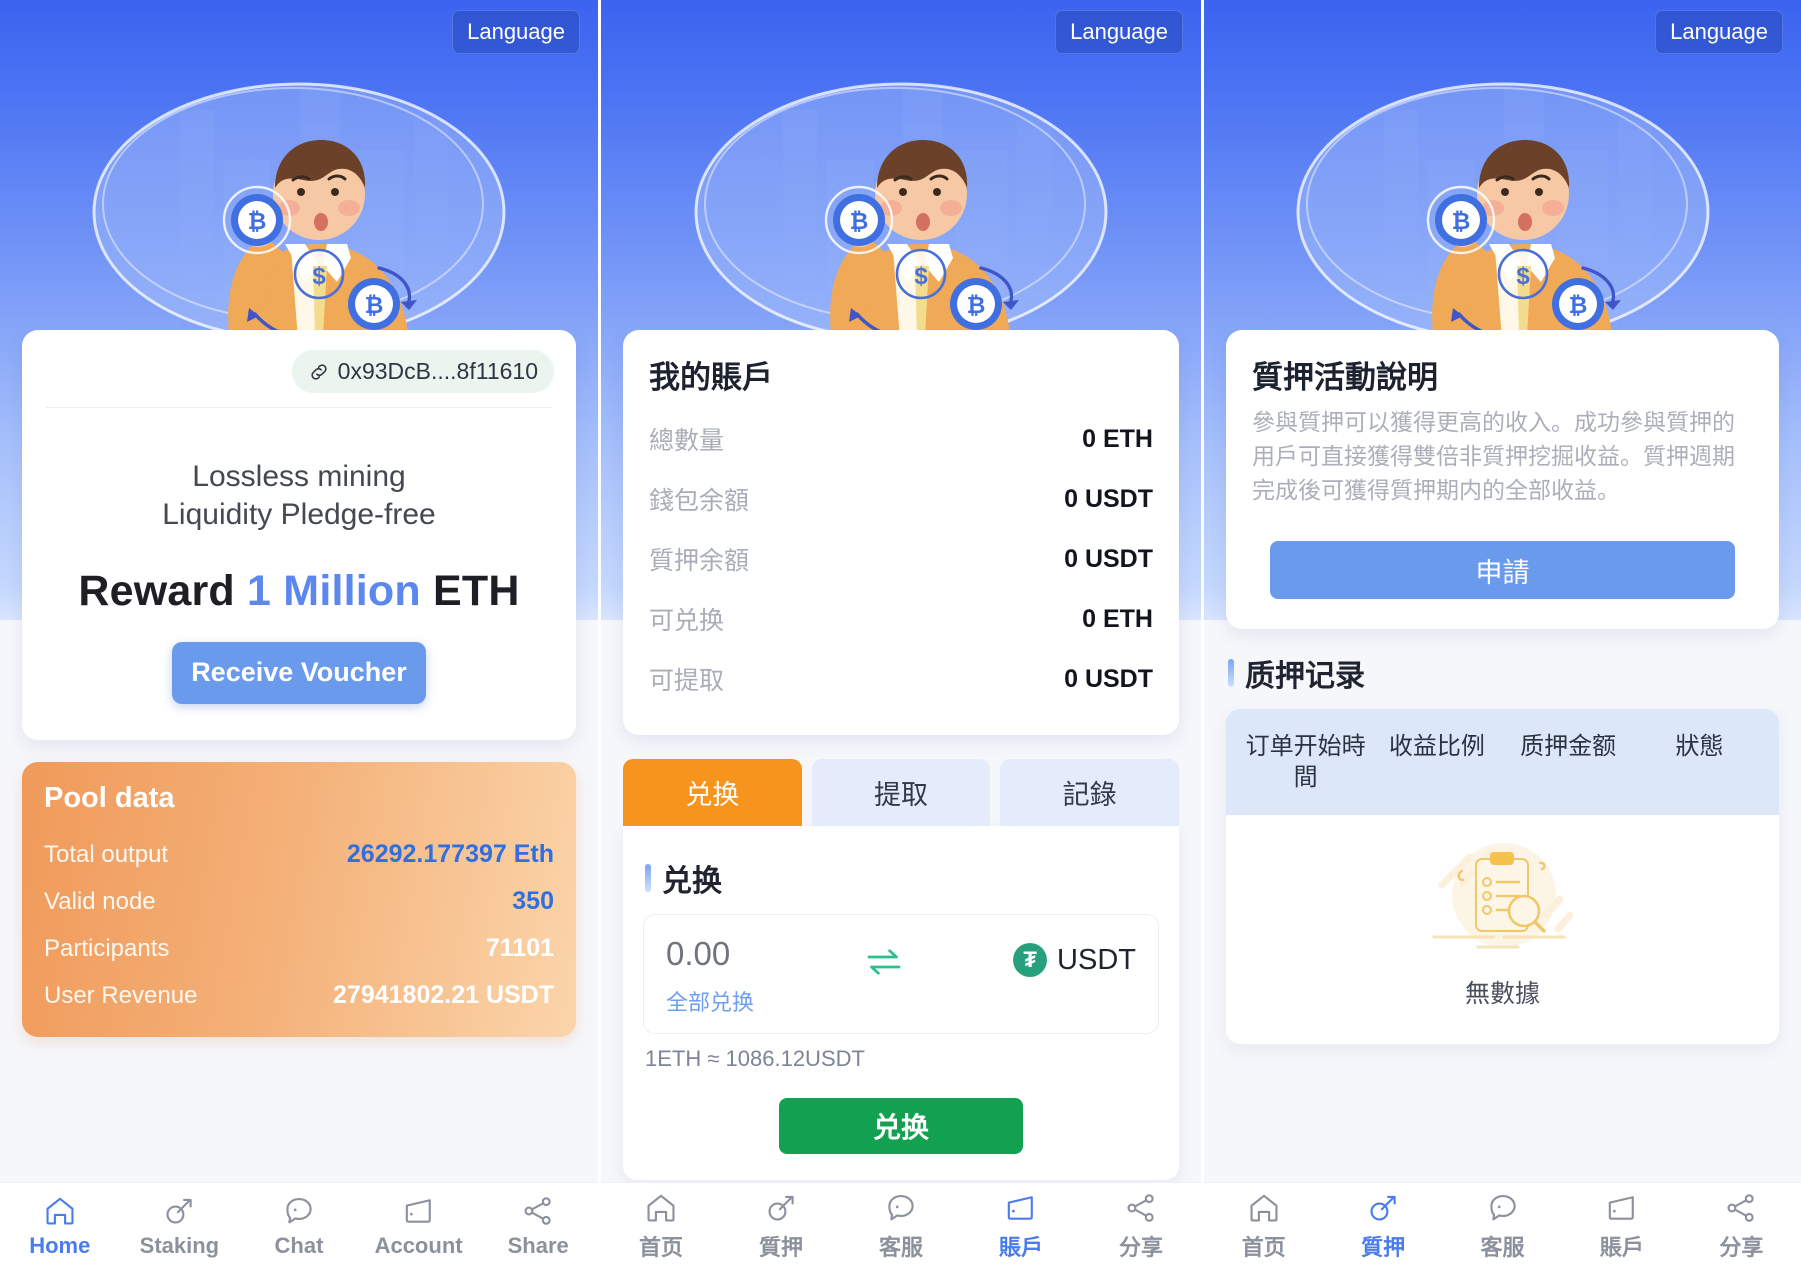  Describe the element at coordinates (299, 901) in the screenshot. I see `pool-row: Valid node 350` at that location.